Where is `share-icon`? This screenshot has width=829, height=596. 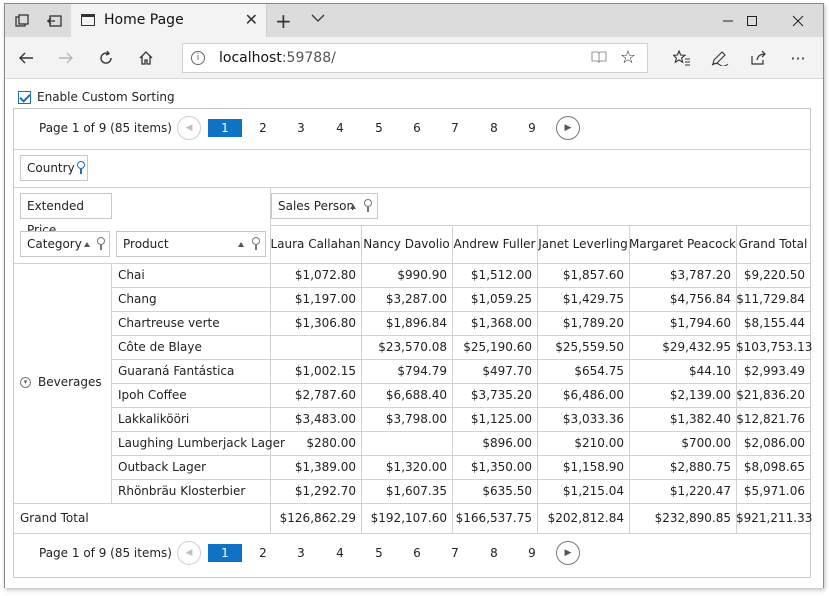 share-icon is located at coordinates (758, 58).